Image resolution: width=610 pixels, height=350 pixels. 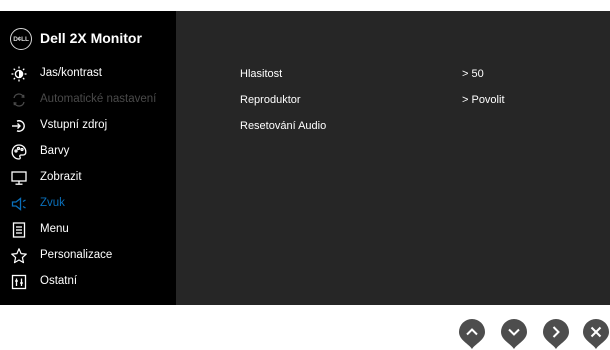 What do you see at coordinates (52, 203) in the screenshot?
I see `menu-label: Zvuk` at bounding box center [52, 203].